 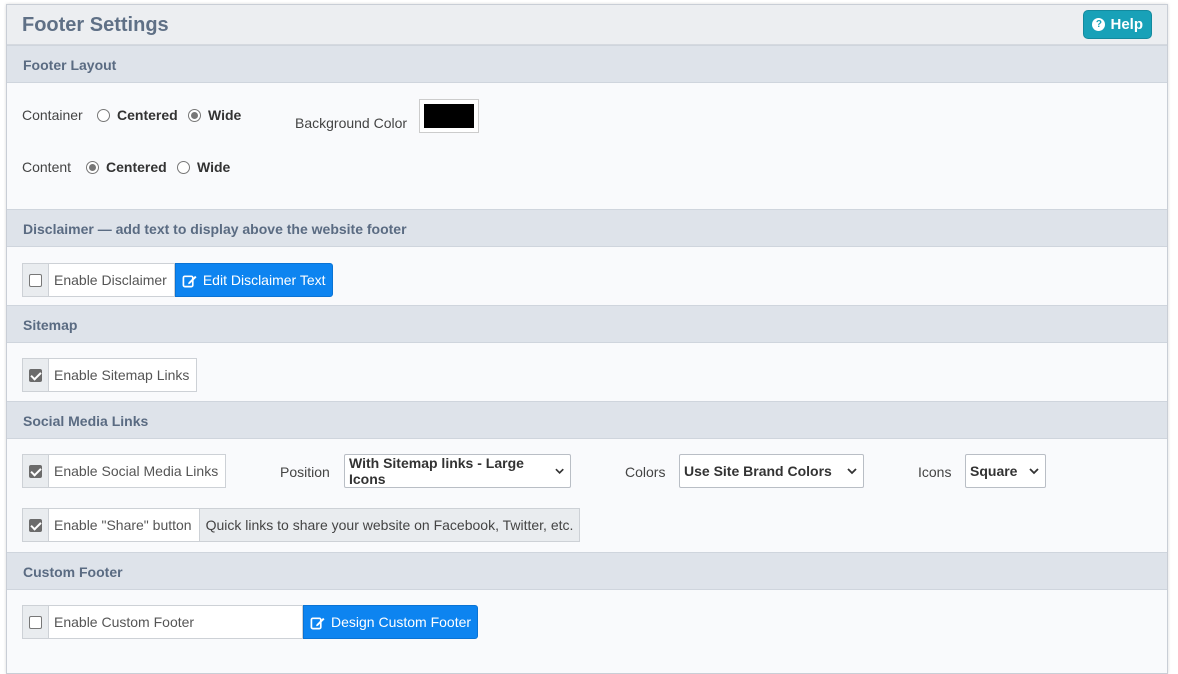 What do you see at coordinates (1099, 24) in the screenshot?
I see `question-circle-icon: ?` at bounding box center [1099, 24].